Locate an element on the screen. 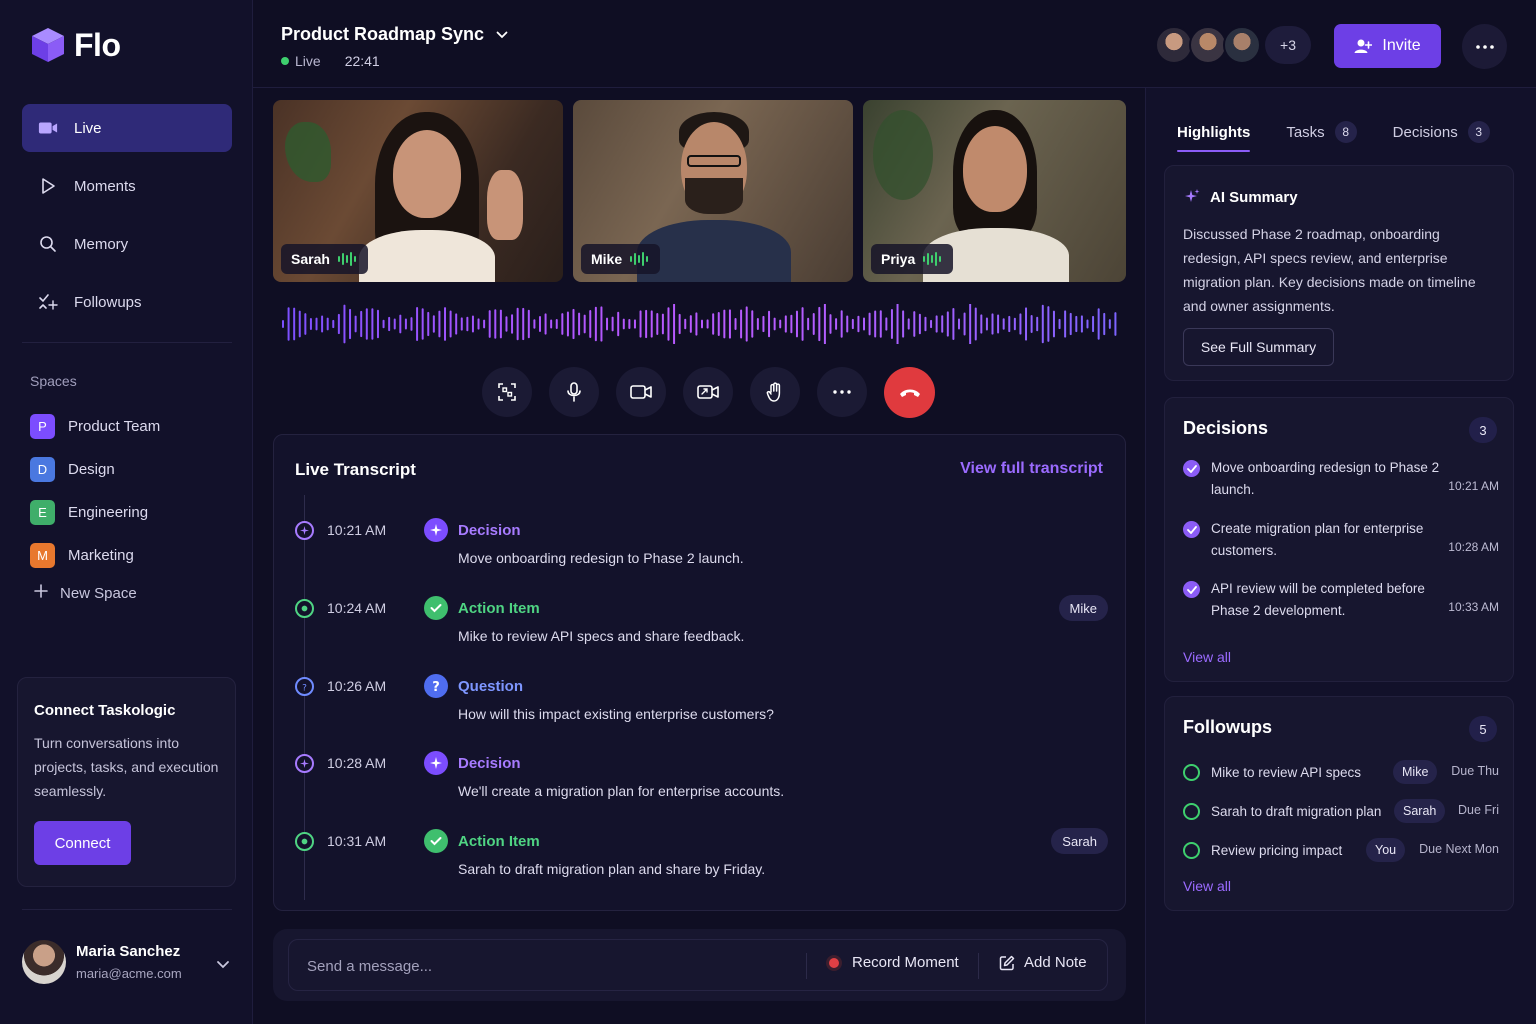  space-design: D Design is located at coordinates (95, 469).